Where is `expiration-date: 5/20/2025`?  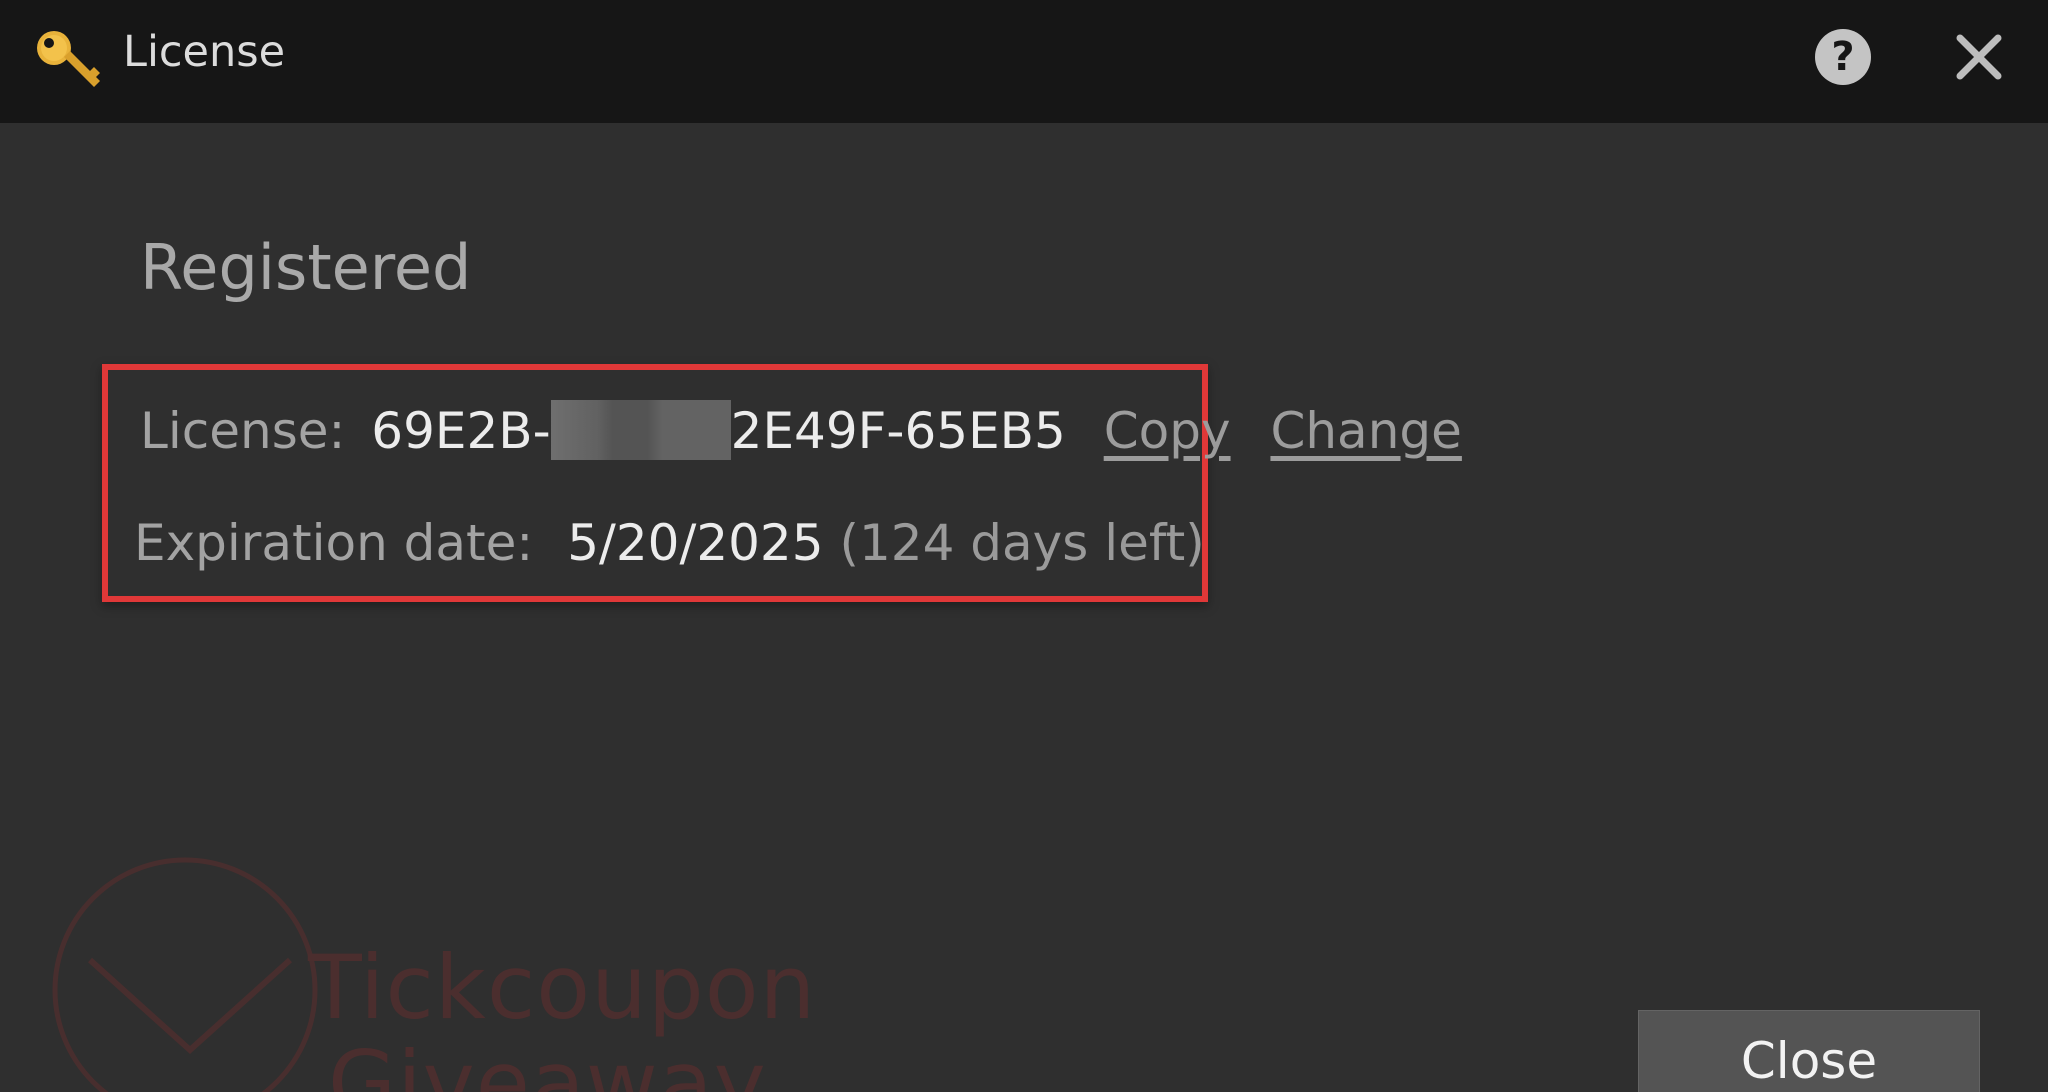 expiration-date: 5/20/2025 is located at coordinates (695, 543).